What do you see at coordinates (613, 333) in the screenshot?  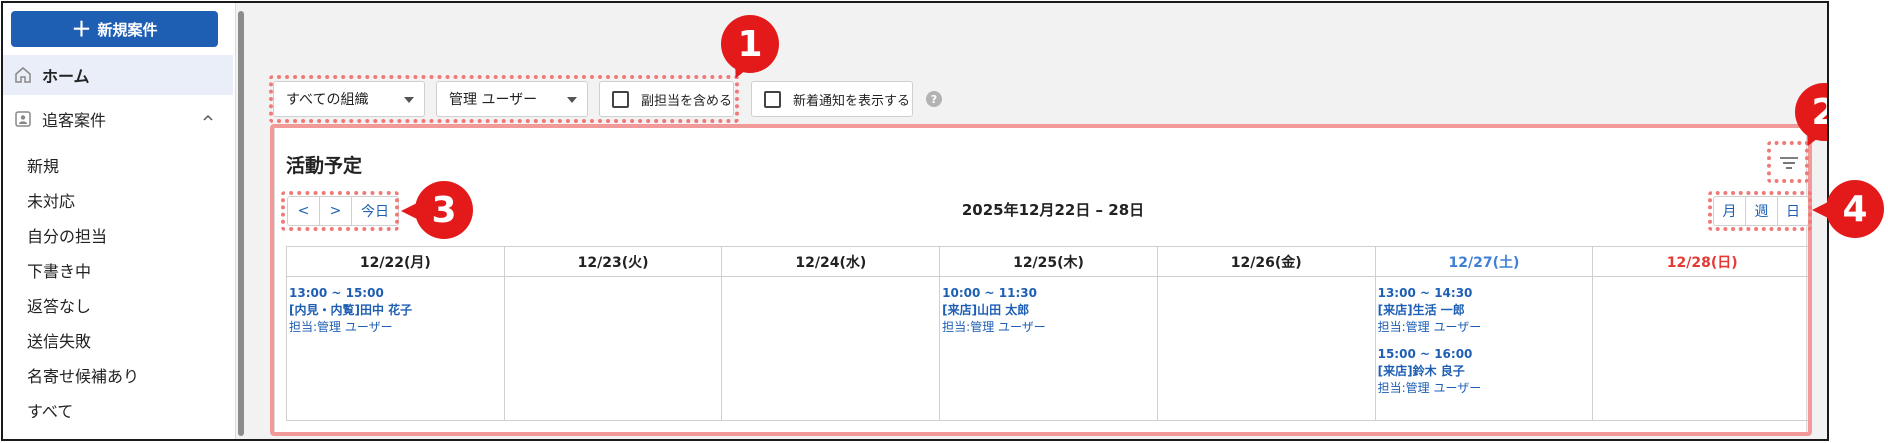 I see `calendar-day-column: 12/23(火)` at bounding box center [613, 333].